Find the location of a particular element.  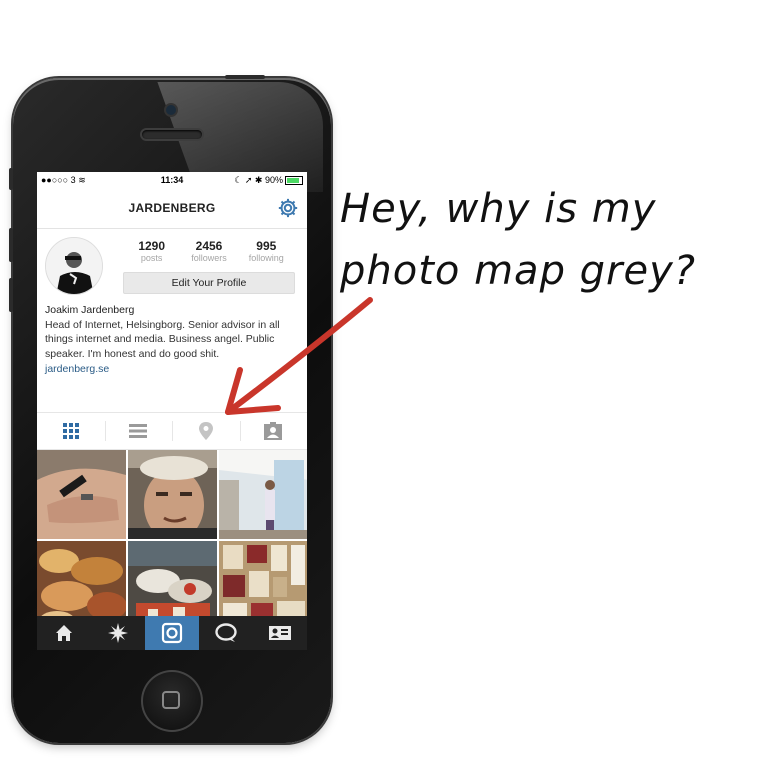

followers-stat: 2456 followers is located at coordinates (208, 251).